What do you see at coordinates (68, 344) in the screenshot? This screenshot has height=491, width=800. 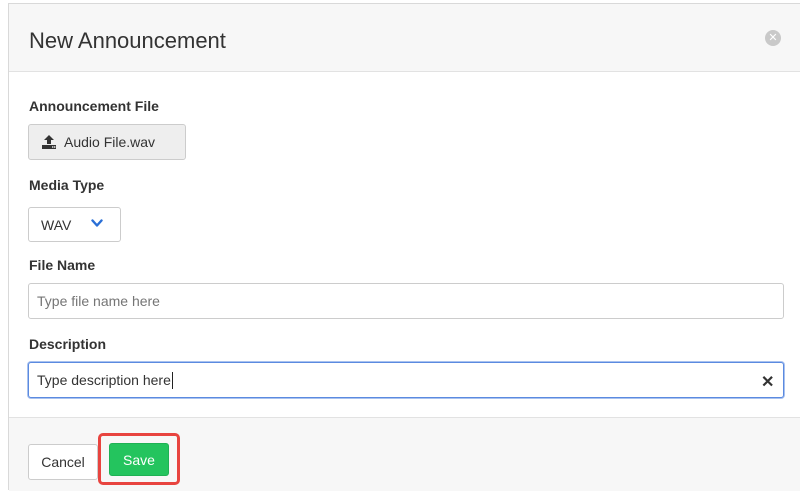 I see `description-label: Description` at bounding box center [68, 344].